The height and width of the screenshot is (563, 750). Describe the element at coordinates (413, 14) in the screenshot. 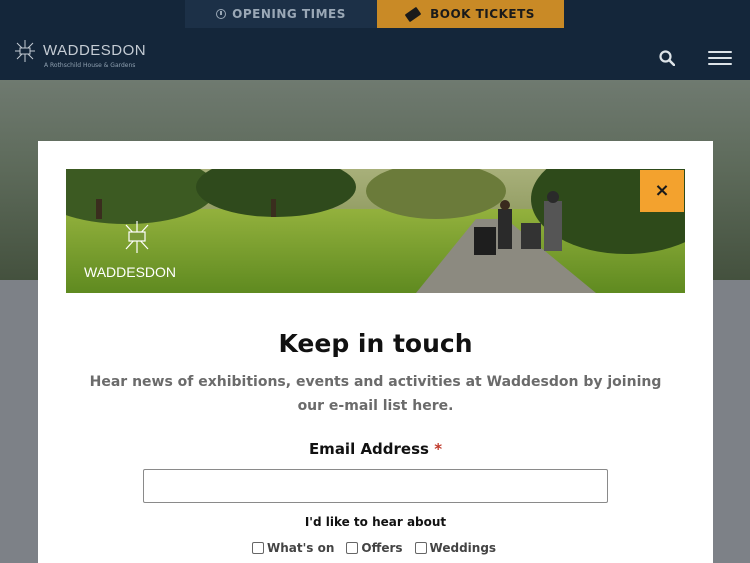

I see `ticket-icon` at that location.